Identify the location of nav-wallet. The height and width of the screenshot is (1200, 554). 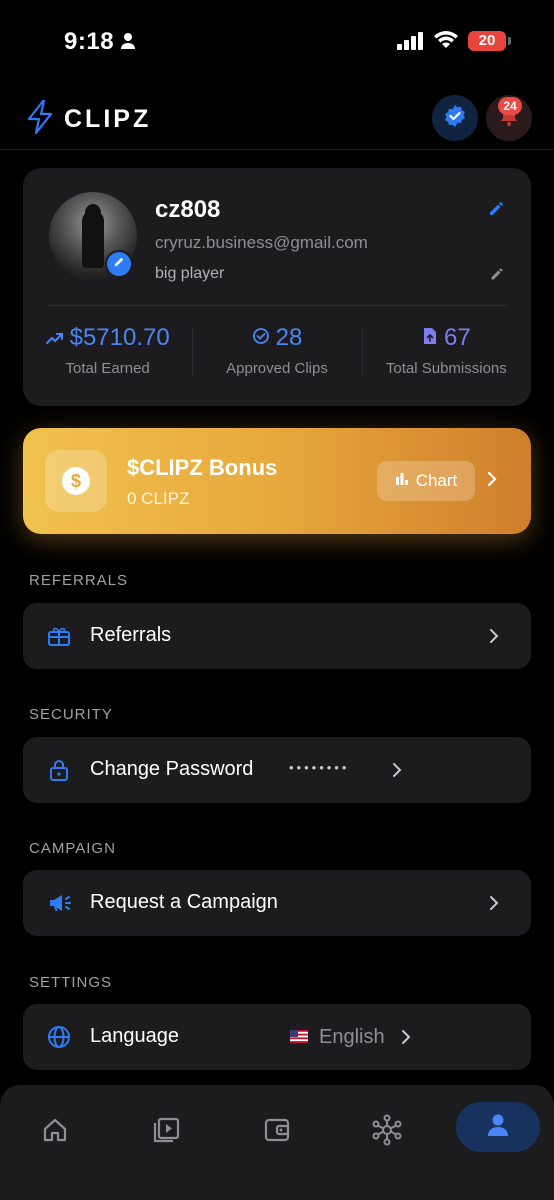
(277, 1132).